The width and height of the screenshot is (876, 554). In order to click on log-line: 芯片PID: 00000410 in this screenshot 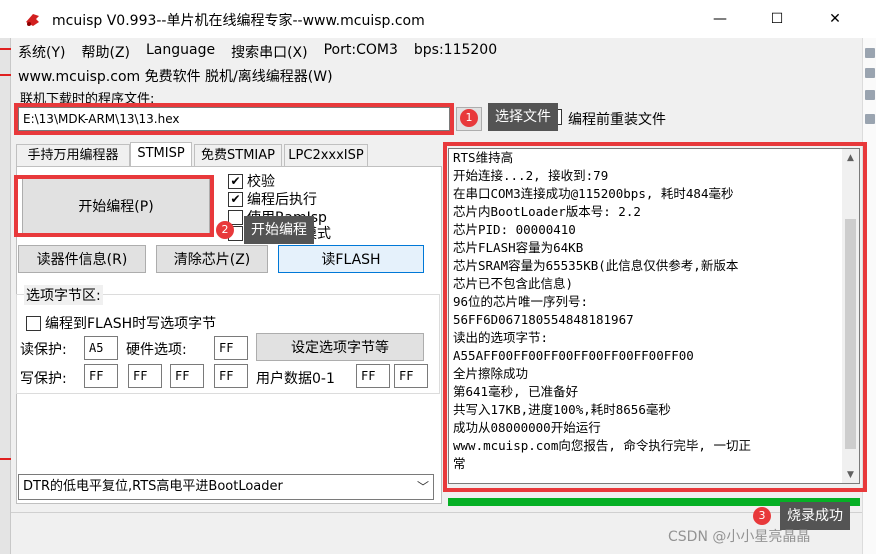, I will do `click(514, 229)`.